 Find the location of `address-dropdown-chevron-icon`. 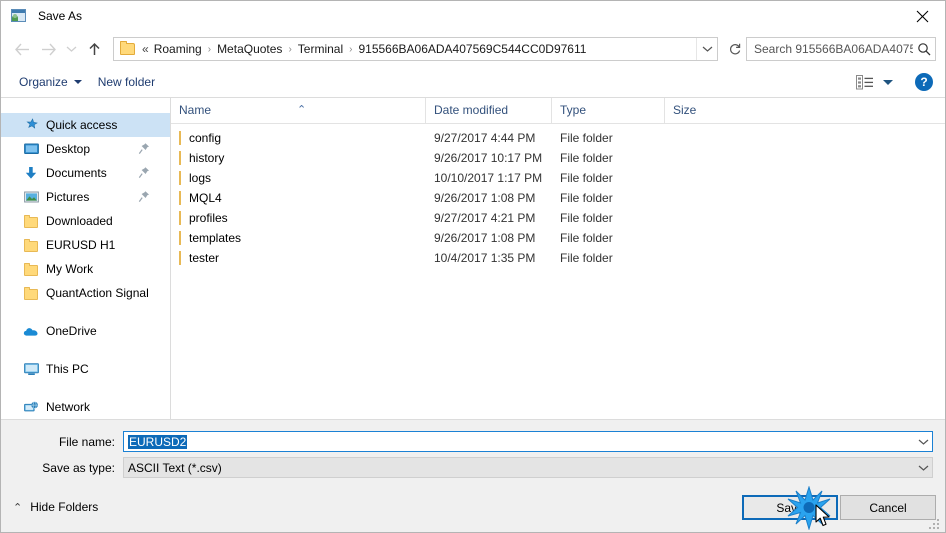

address-dropdown-chevron-icon is located at coordinates (706, 49).